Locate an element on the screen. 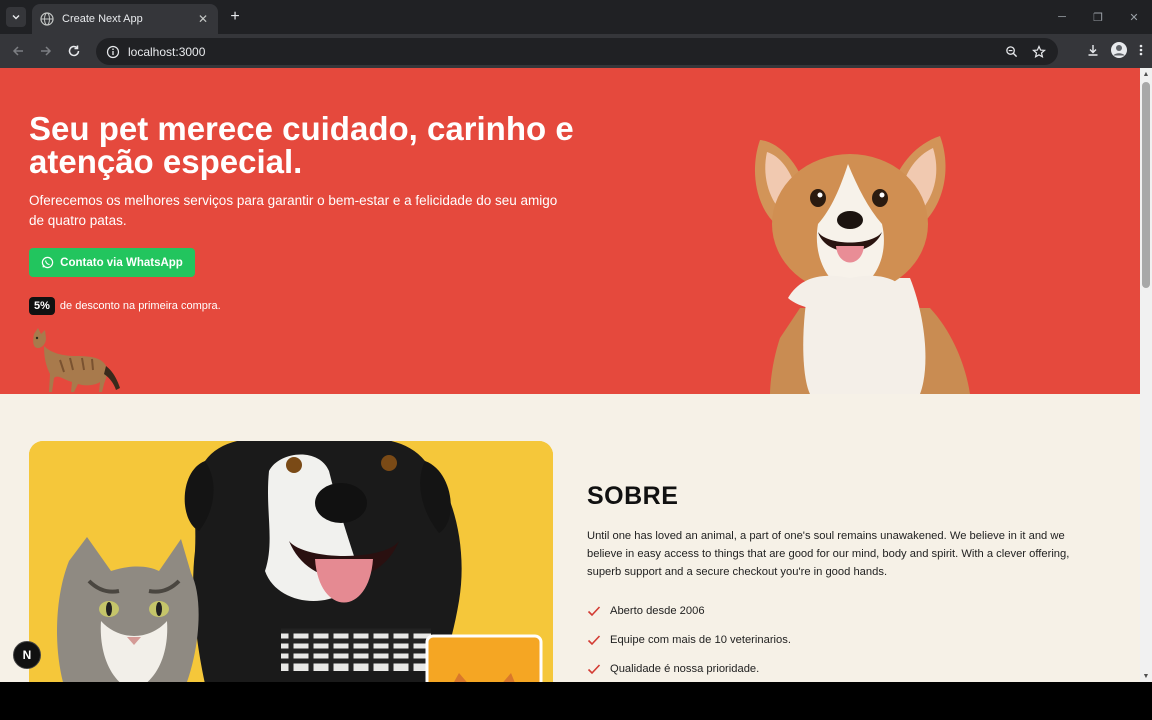 This screenshot has width=1152, height=720. feature-label: Aberto desde 2006 is located at coordinates (657, 610).